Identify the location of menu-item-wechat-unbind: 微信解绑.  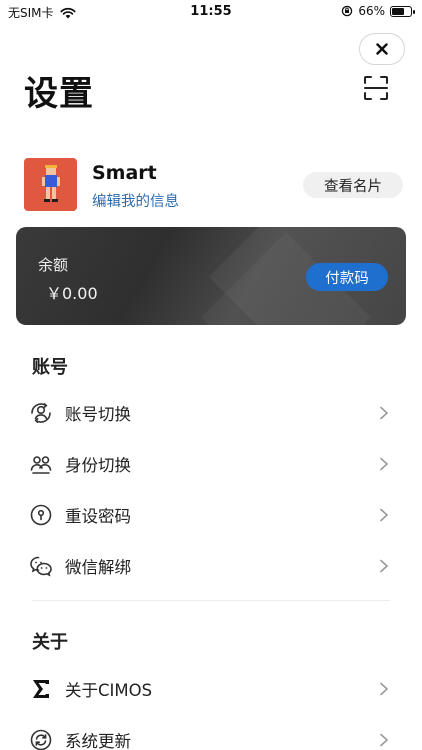
(211, 566).